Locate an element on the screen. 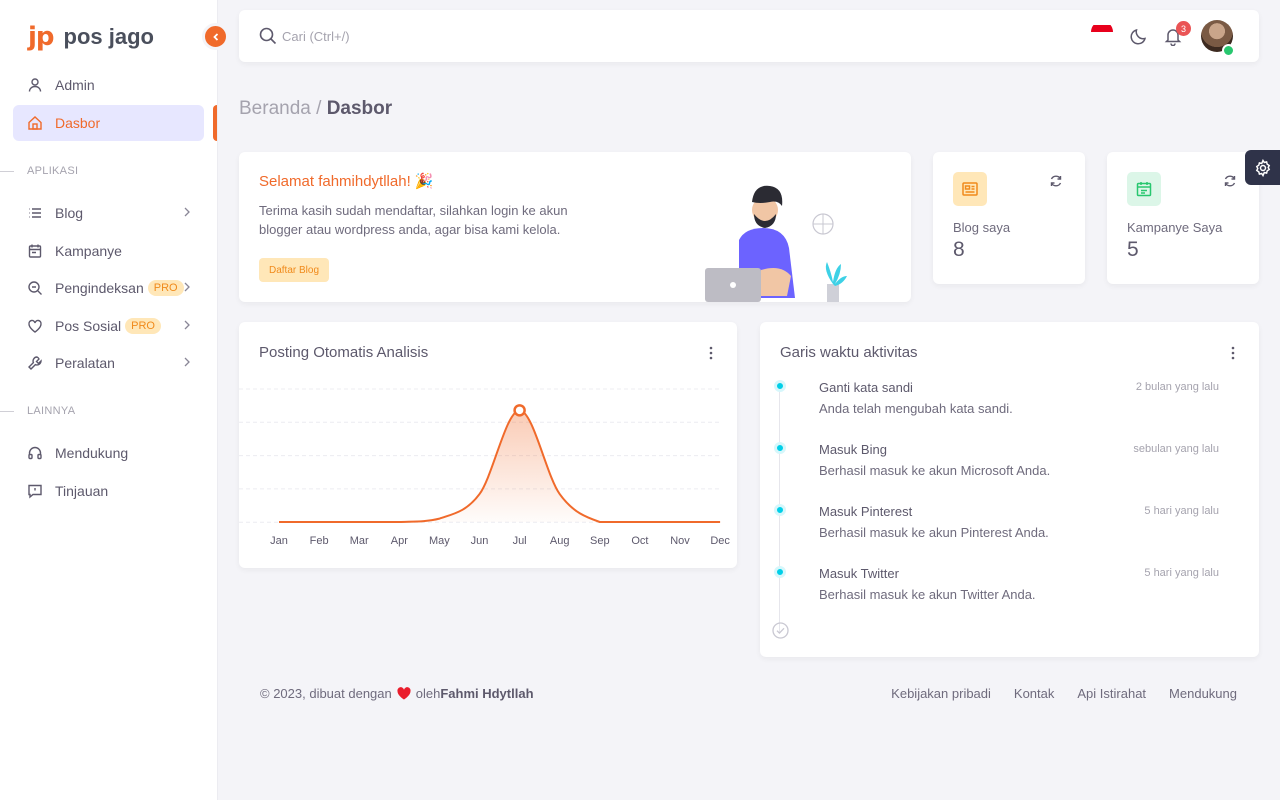  menu-top: Admin Dasbor is located at coordinates (108, 104).